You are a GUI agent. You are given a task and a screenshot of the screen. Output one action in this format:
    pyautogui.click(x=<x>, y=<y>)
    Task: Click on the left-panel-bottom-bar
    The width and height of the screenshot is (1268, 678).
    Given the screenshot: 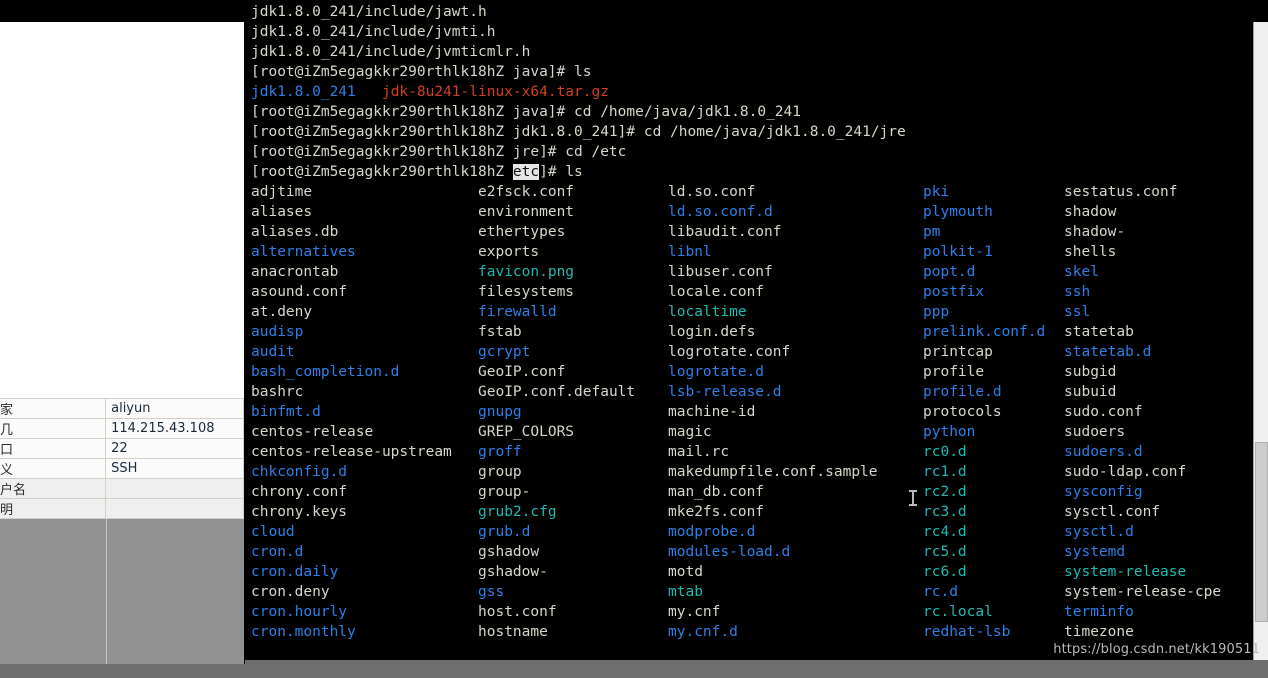 What is the action you would take?
    pyautogui.click(x=122, y=671)
    